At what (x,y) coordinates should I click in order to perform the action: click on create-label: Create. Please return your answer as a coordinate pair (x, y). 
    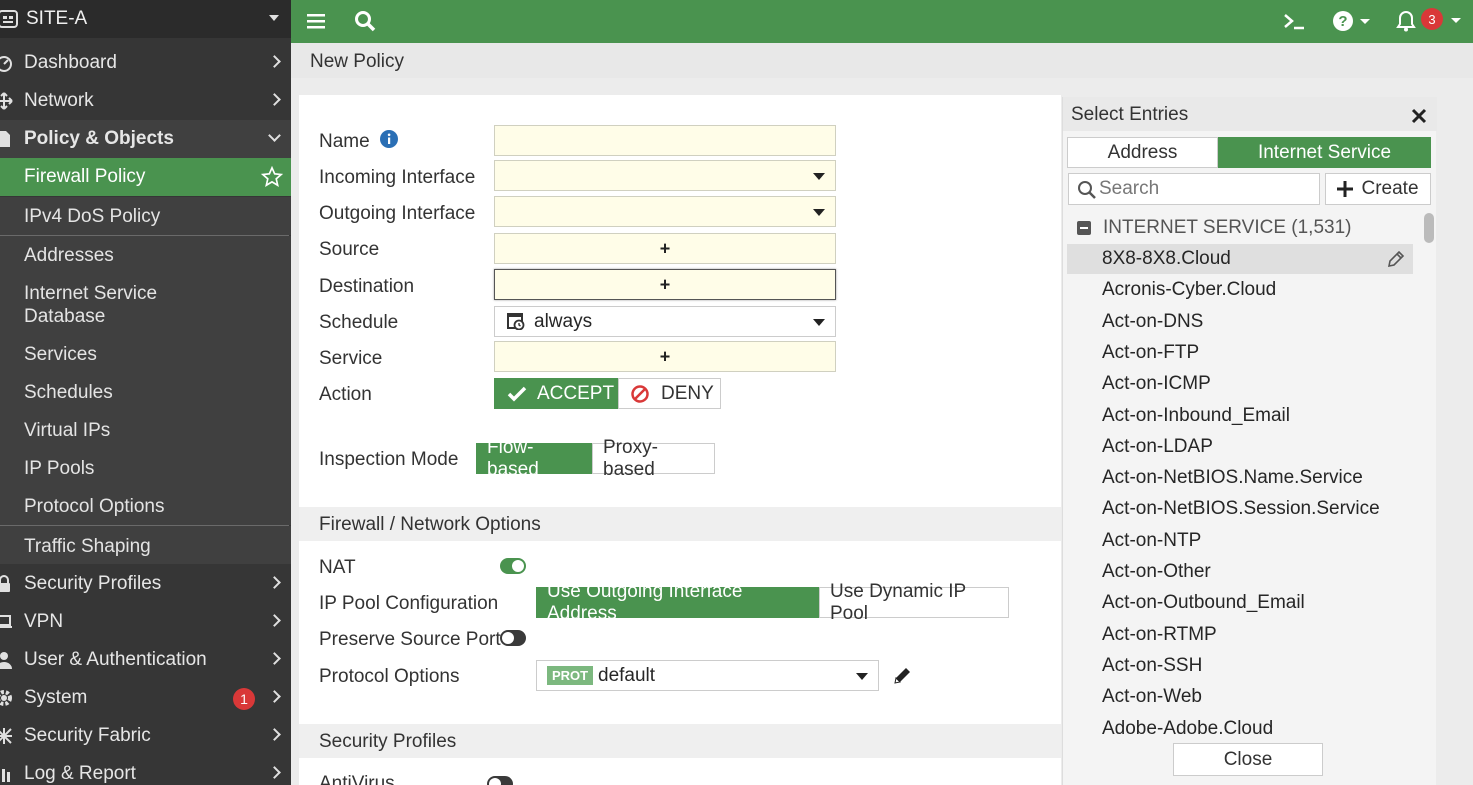
    Looking at the image, I should click on (1390, 188).